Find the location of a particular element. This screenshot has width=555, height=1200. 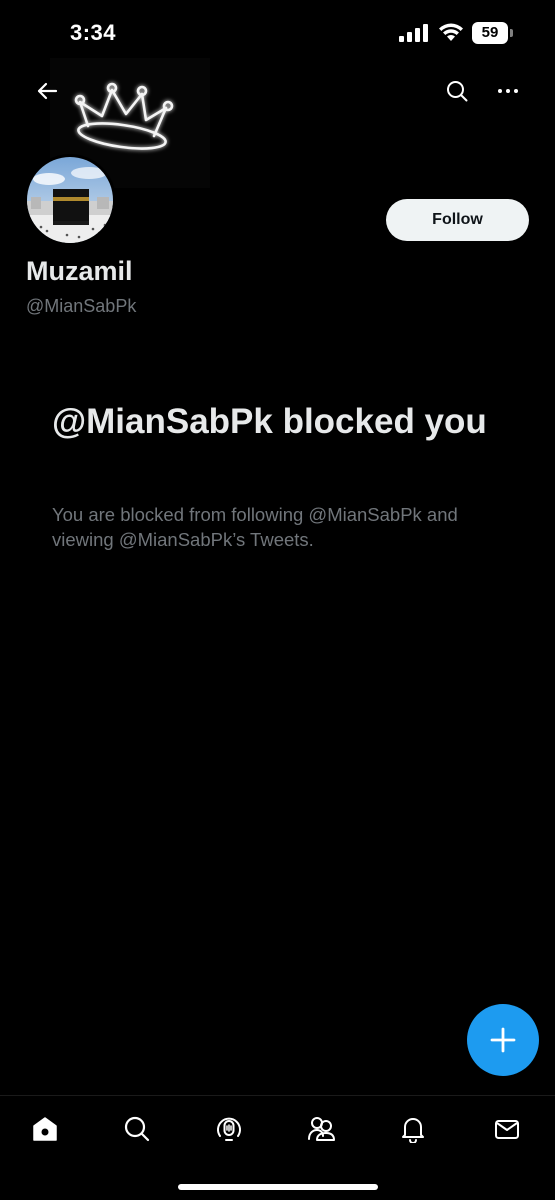

more-icon is located at coordinates (508, 91).